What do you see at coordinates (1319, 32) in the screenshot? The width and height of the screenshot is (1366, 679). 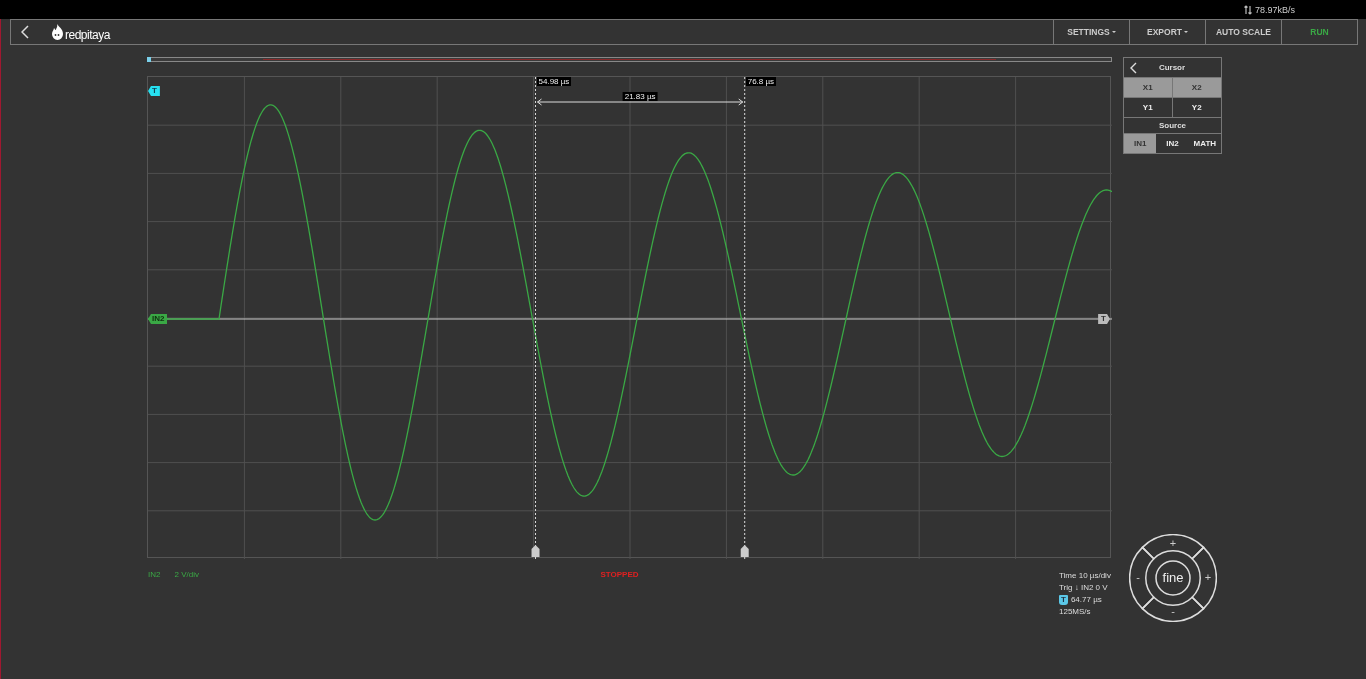 I see `run-button: RUN` at bounding box center [1319, 32].